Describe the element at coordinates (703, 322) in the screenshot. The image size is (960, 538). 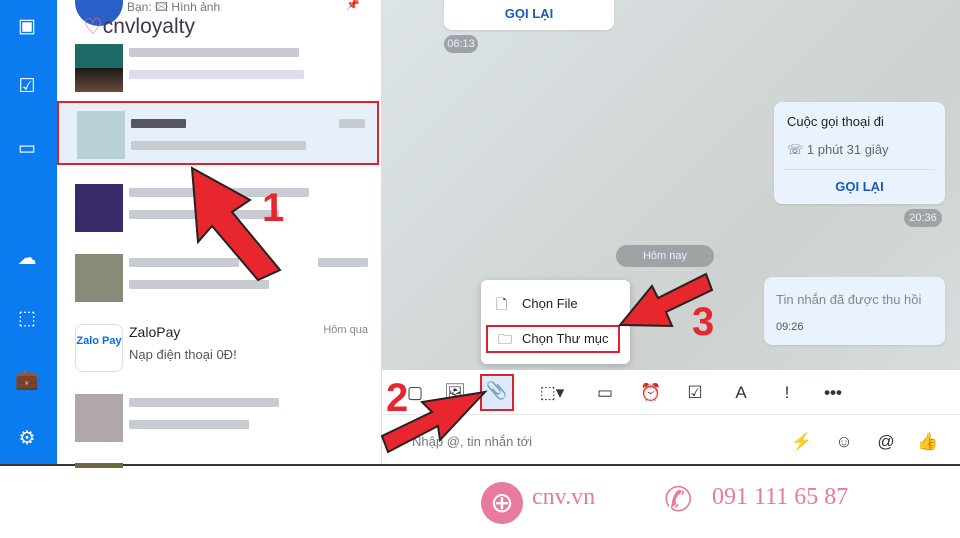
I see `annotation-step-3: 3` at that location.